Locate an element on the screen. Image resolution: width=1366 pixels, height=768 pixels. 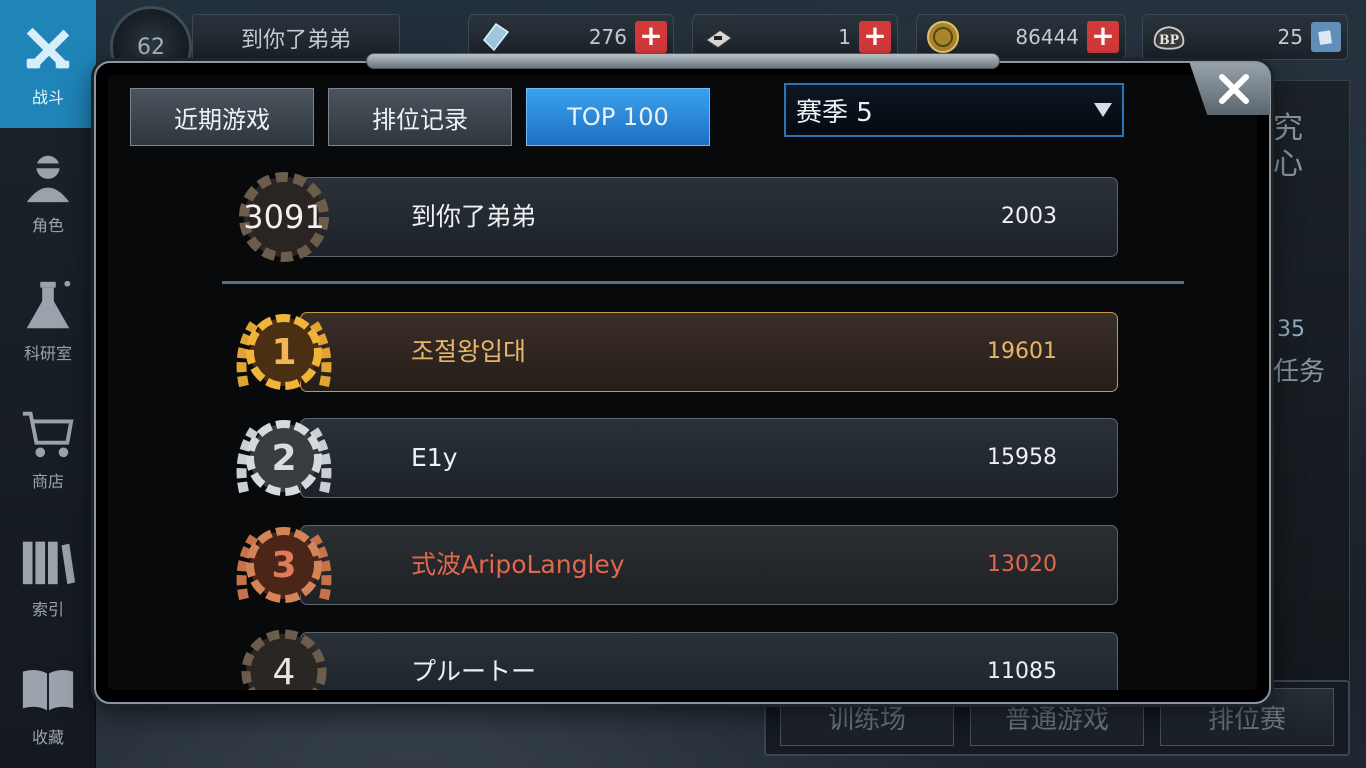
modal-top-rail is located at coordinates (683, 61).